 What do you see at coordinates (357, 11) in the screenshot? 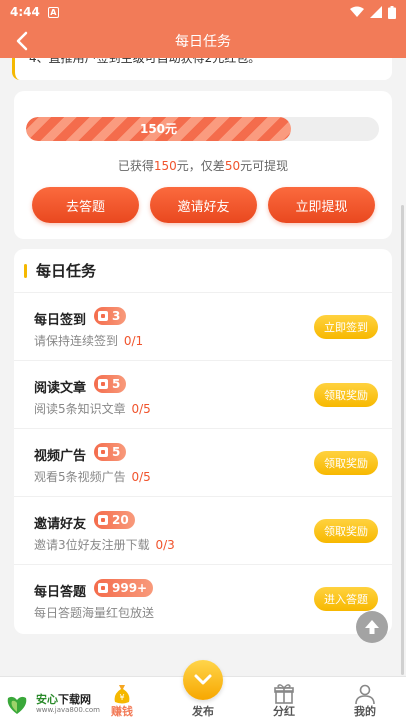
I see `wifi-icon` at bounding box center [357, 11].